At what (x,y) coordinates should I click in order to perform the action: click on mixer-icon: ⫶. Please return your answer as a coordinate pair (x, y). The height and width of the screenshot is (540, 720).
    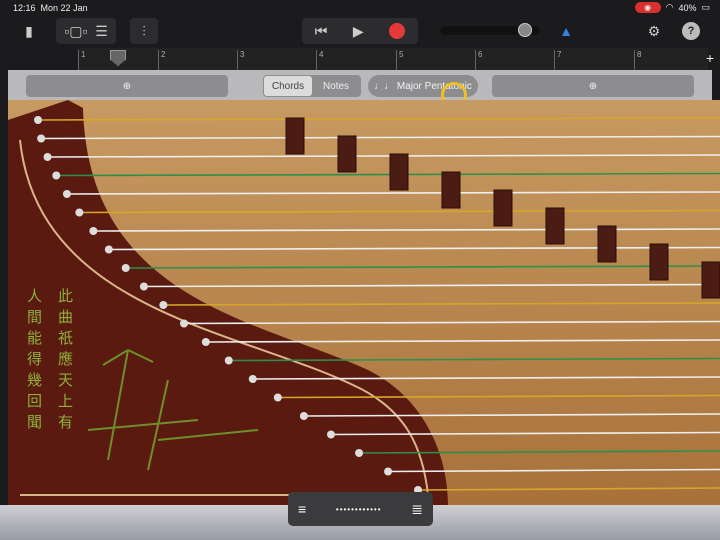
    Looking at the image, I should click on (144, 31).